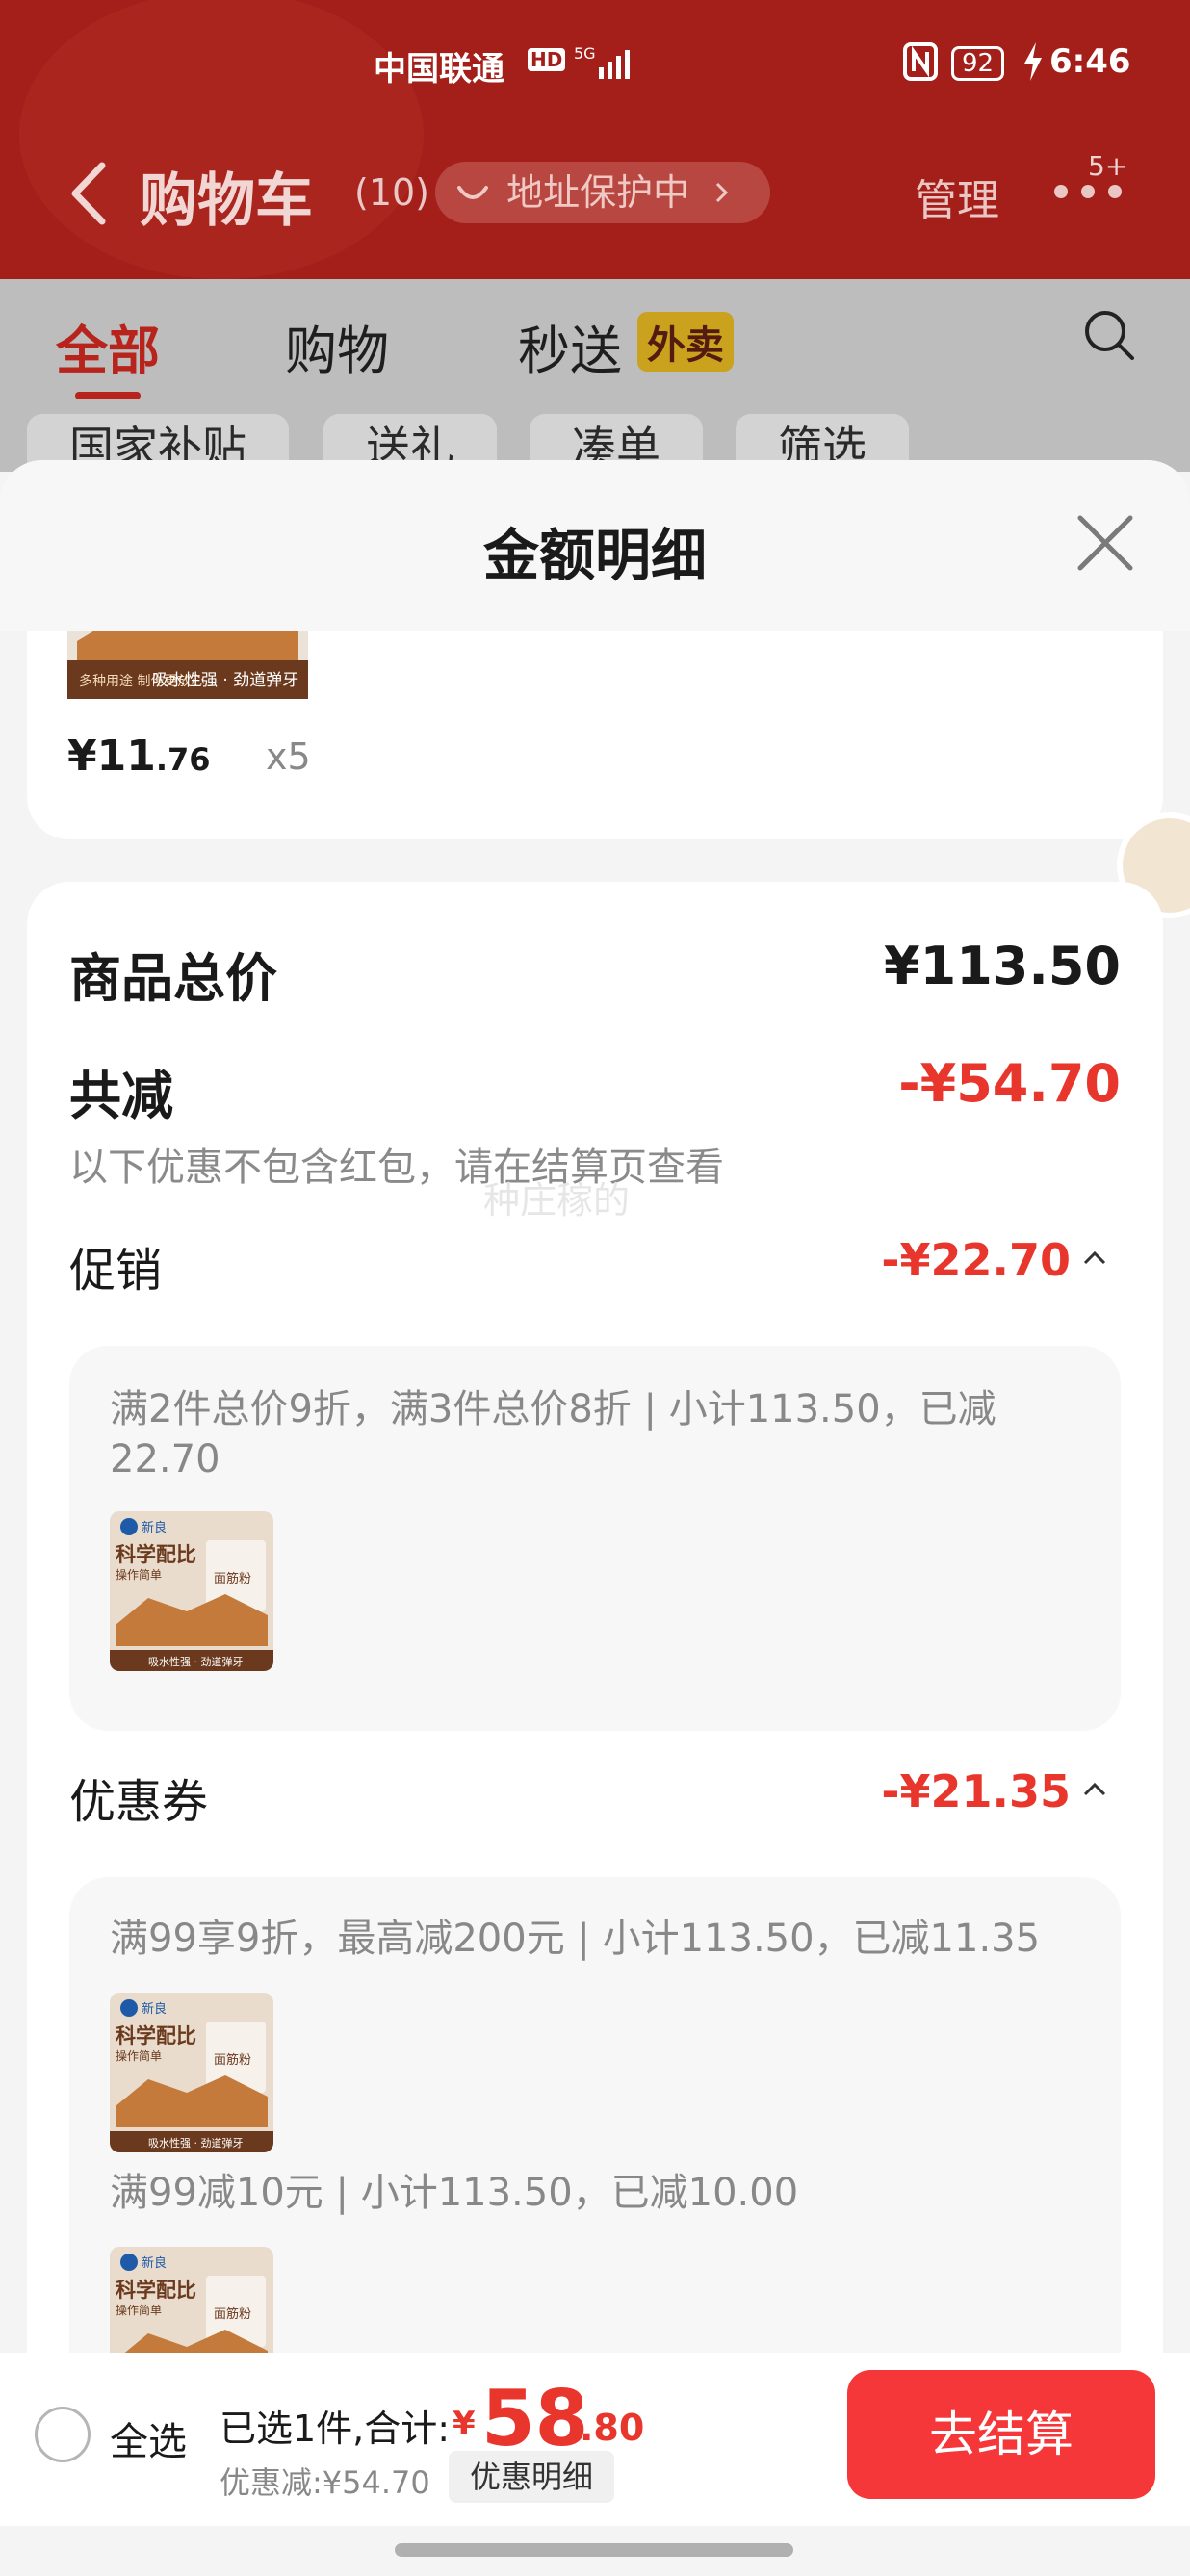  I want to click on item-price: ¥11.76, so click(139, 756).